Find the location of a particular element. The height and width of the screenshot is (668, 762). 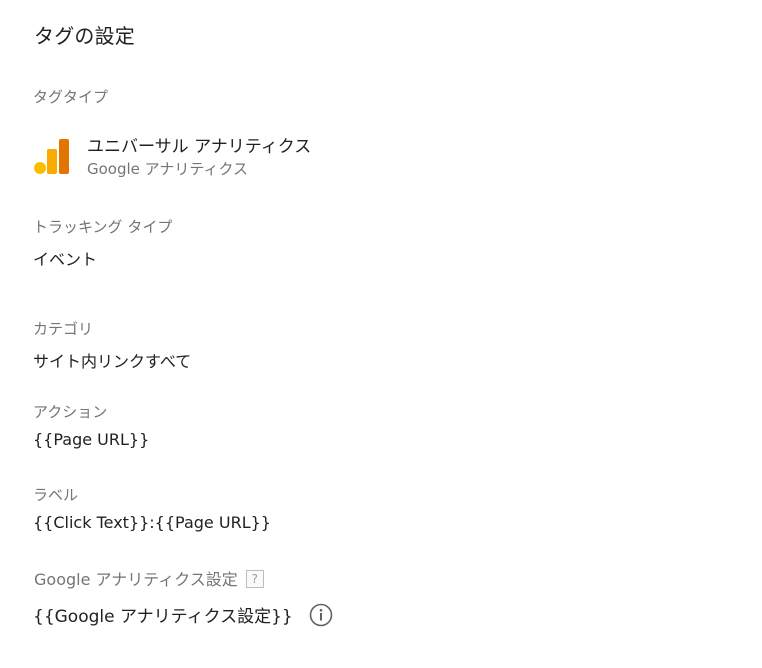

tag-type-label: タグタイプ is located at coordinates (71, 97).